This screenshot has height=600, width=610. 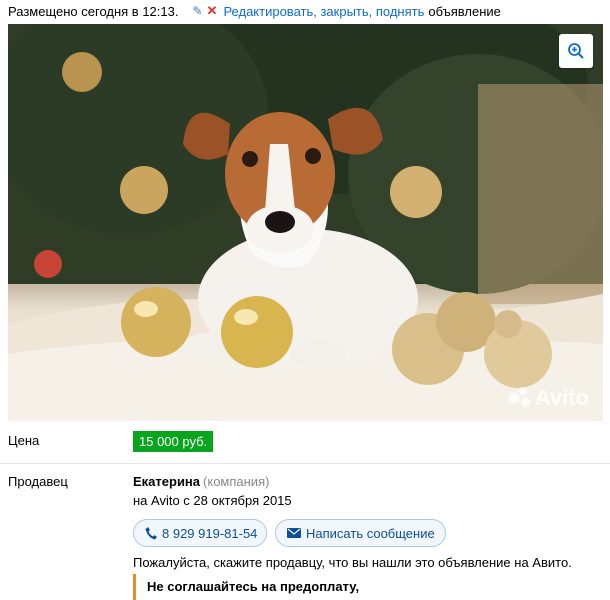 What do you see at coordinates (323, 11) in the screenshot?
I see `edit-ad-link: Редактировать, закрыть, поднять` at bounding box center [323, 11].